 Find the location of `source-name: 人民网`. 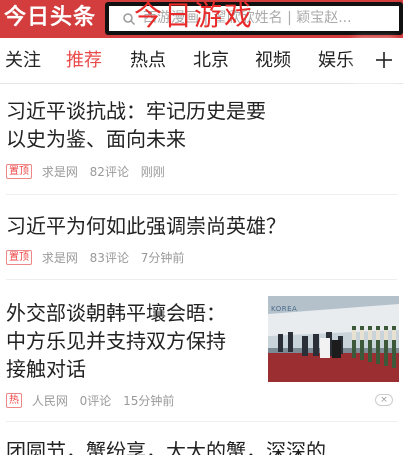

source-name: 人民网 is located at coordinates (50, 401).